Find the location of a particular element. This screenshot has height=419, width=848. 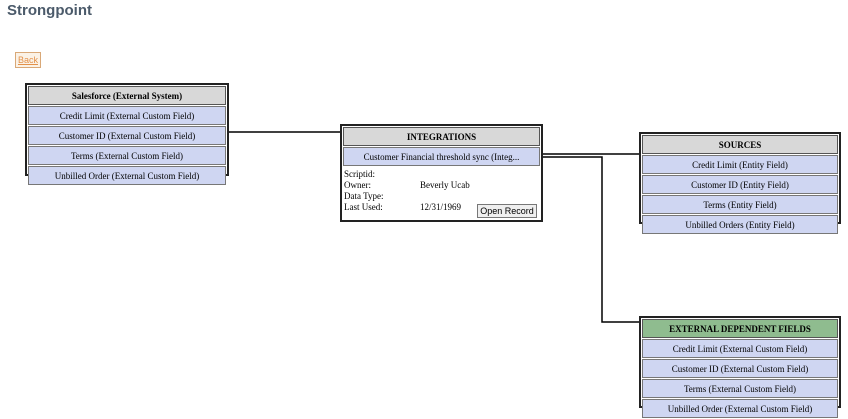

salesforce-header: Salesforce (External System) is located at coordinates (127, 95).